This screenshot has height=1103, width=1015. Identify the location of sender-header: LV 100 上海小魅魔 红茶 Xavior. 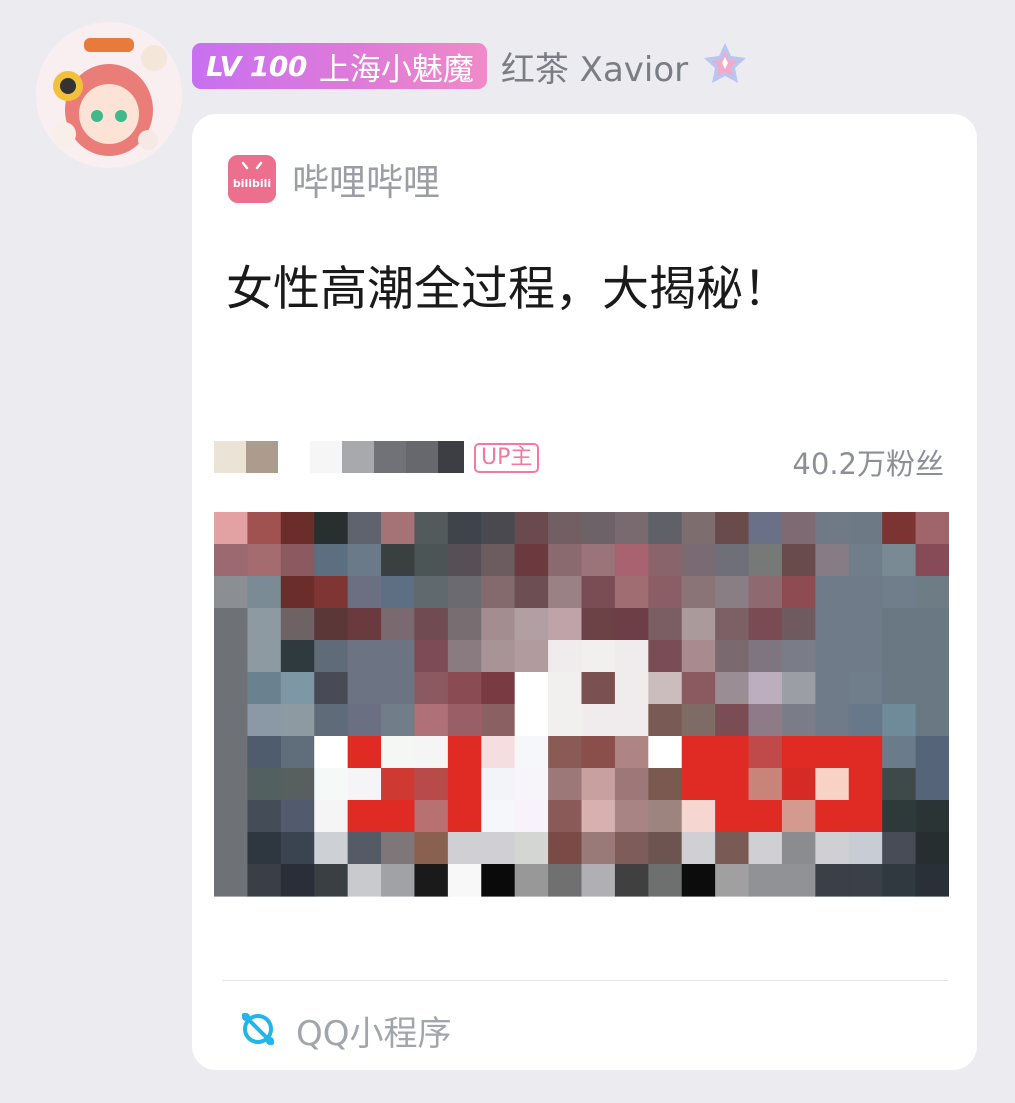
(470, 66).